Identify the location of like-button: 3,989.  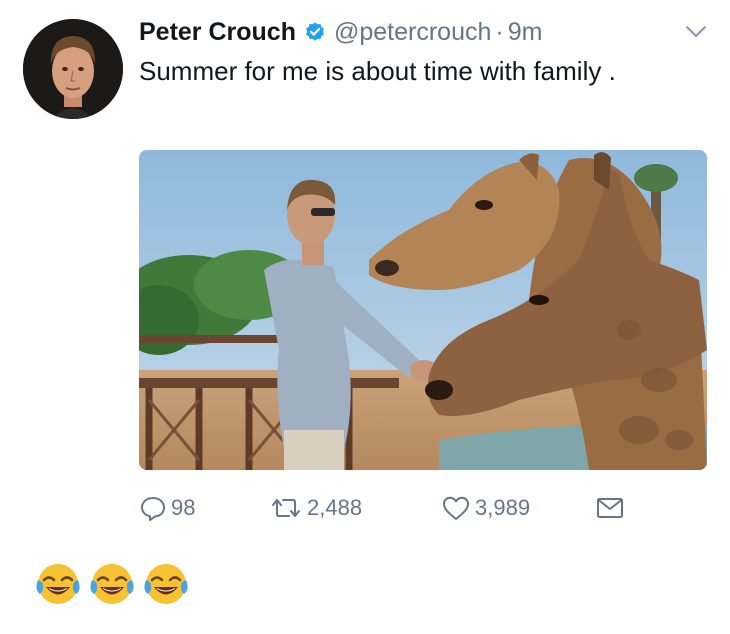
(485, 508).